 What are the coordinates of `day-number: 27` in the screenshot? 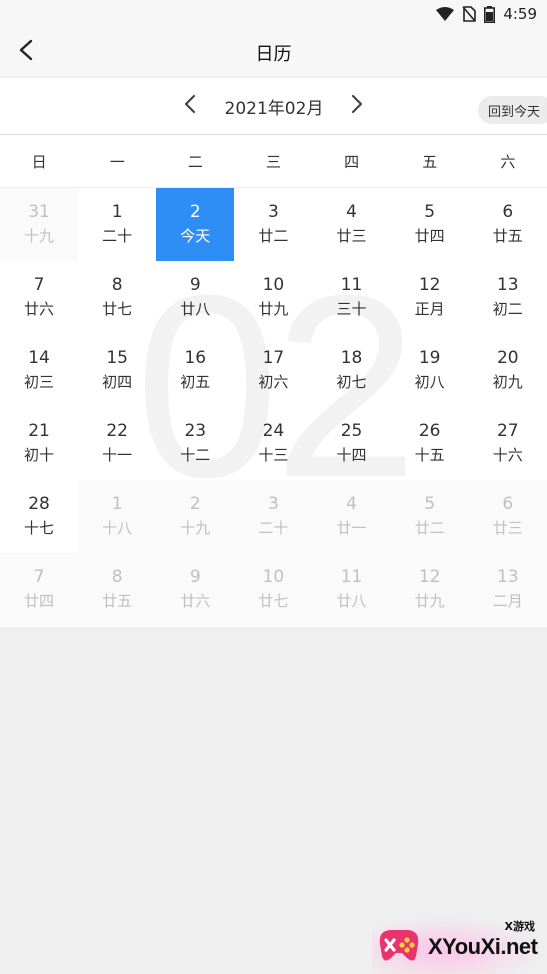 It's located at (507, 430).